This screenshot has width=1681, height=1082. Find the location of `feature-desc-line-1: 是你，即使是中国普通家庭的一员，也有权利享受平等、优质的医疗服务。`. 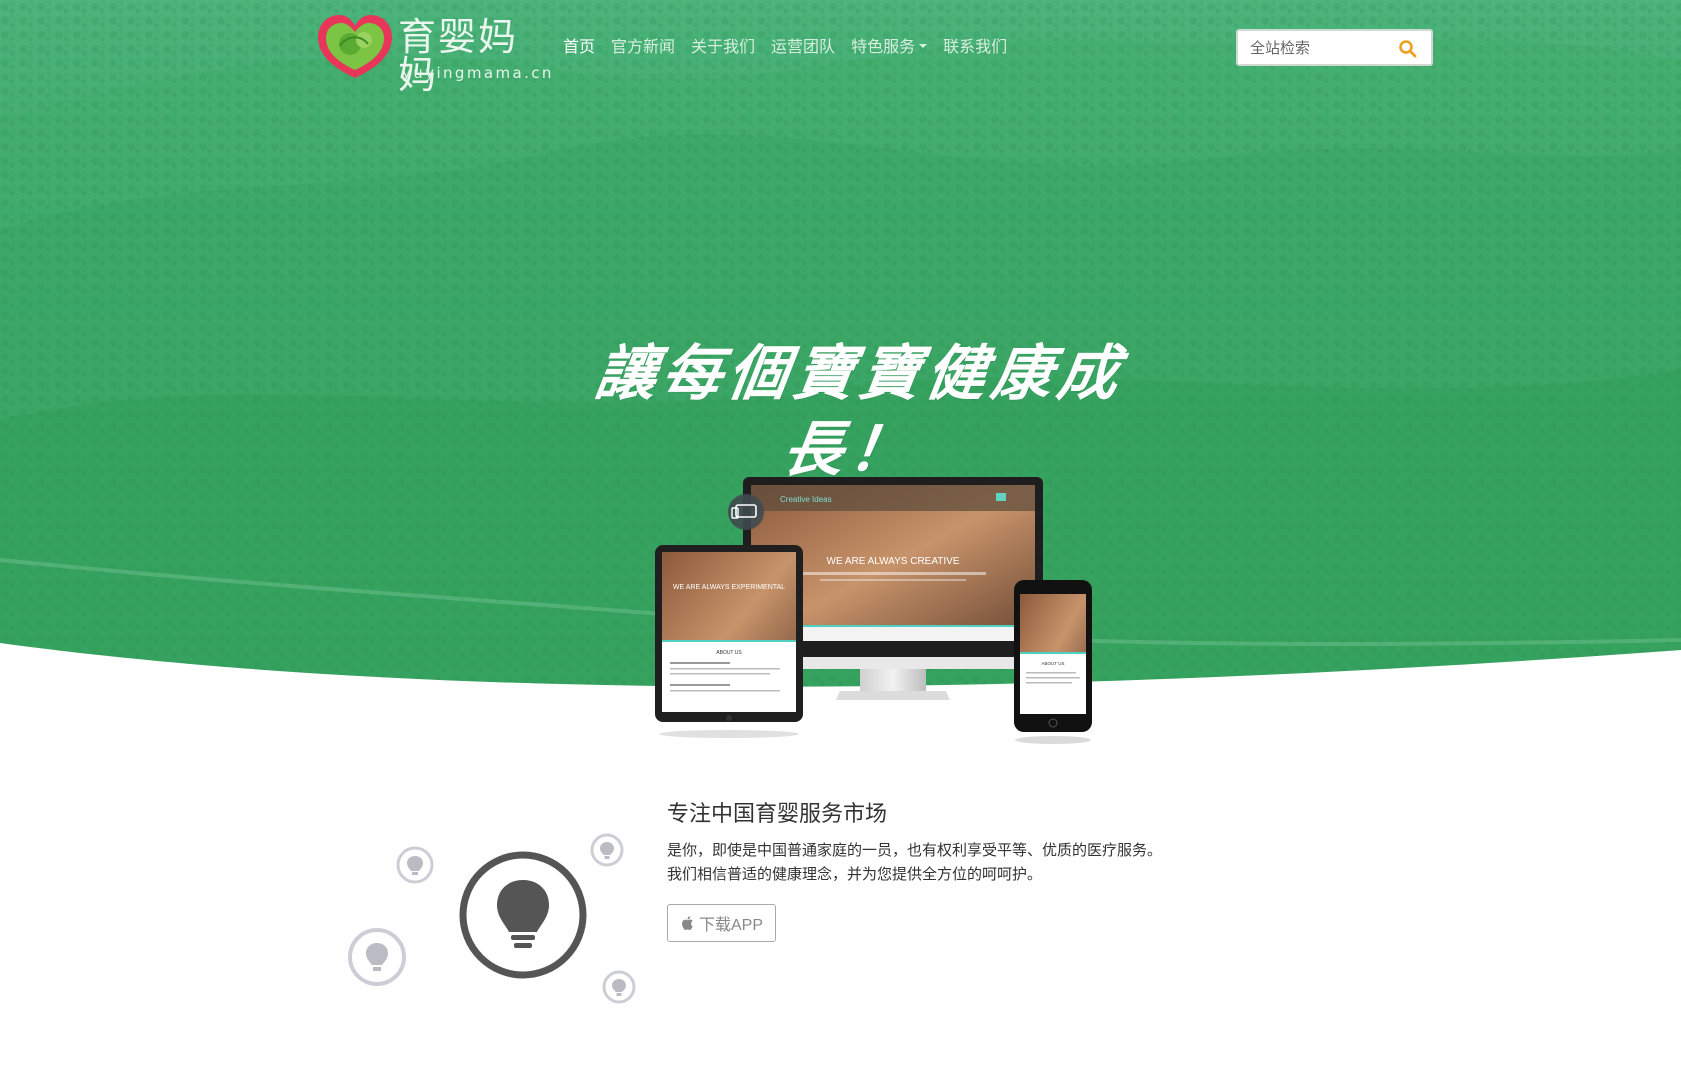

feature-desc-line-1: 是你，即使是中国普通家庭的一员，也有权利享受平等、优质的医疗服务。 is located at coordinates (915, 850).